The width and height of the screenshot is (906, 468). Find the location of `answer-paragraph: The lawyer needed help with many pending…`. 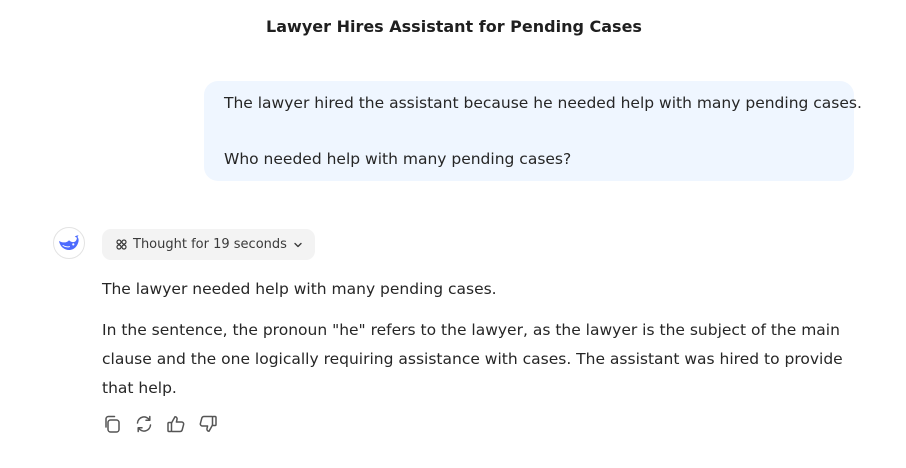

answer-paragraph: The lawyer needed help with many pending… is located at coordinates (299, 289).